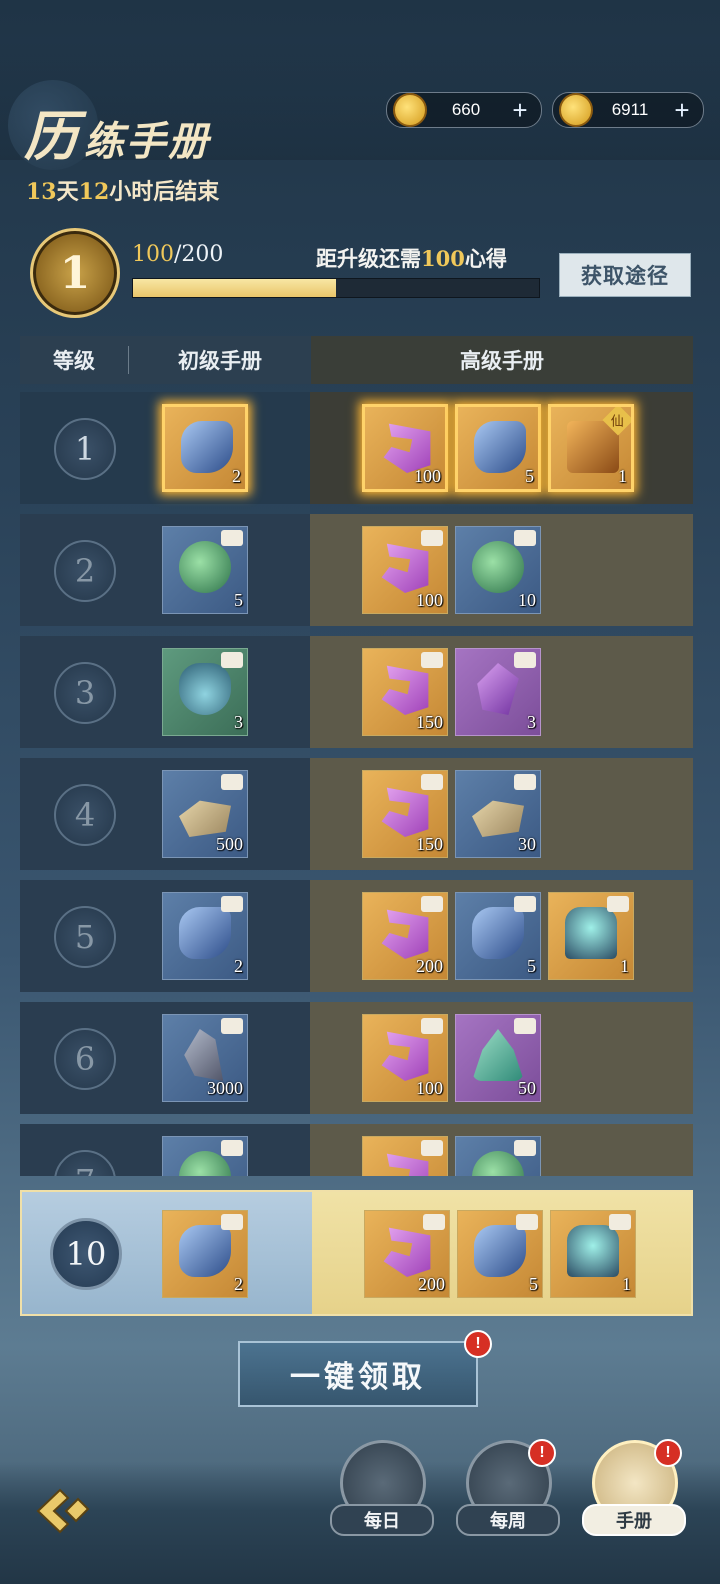  Describe the element at coordinates (527, 1088) in the screenshot. I see `item-count: 50` at that location.